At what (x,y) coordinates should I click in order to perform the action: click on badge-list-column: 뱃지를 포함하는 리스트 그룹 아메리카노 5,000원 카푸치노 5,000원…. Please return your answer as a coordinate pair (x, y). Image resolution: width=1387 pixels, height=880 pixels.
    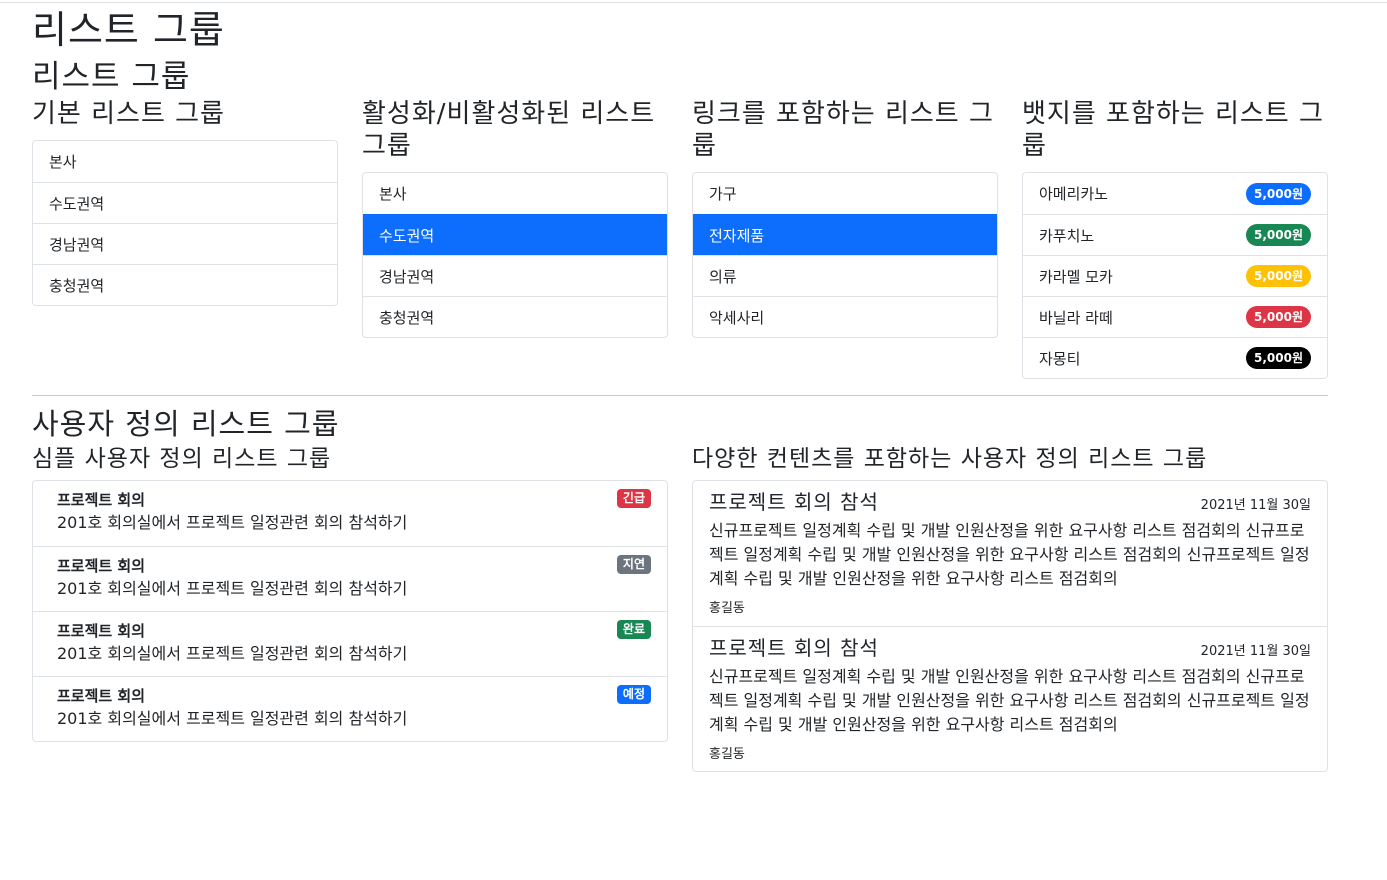
    Looking at the image, I should click on (1175, 238).